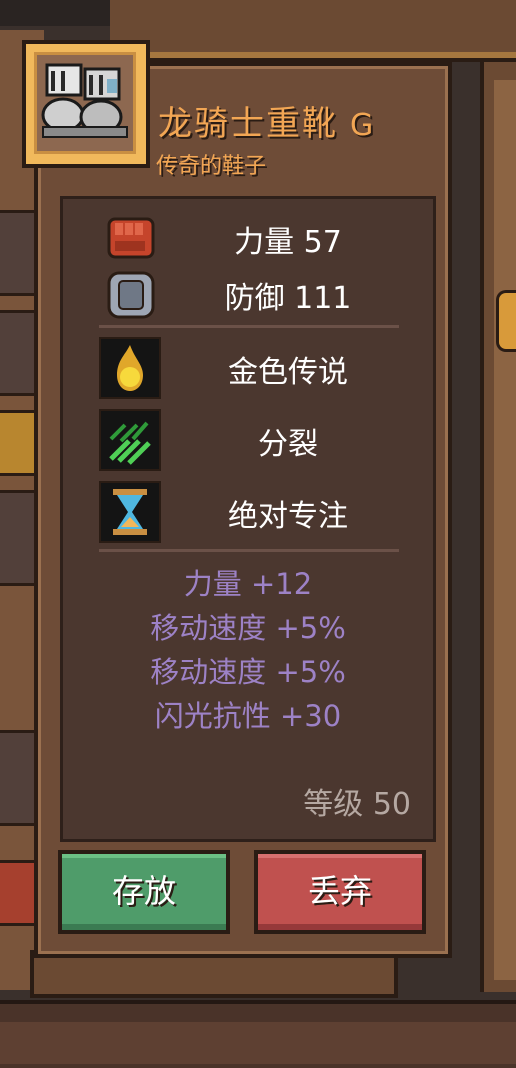 This screenshot has width=516, height=1068. What do you see at coordinates (248, 124) in the screenshot?
I see `item-name: 龙骑士重靴` at bounding box center [248, 124].